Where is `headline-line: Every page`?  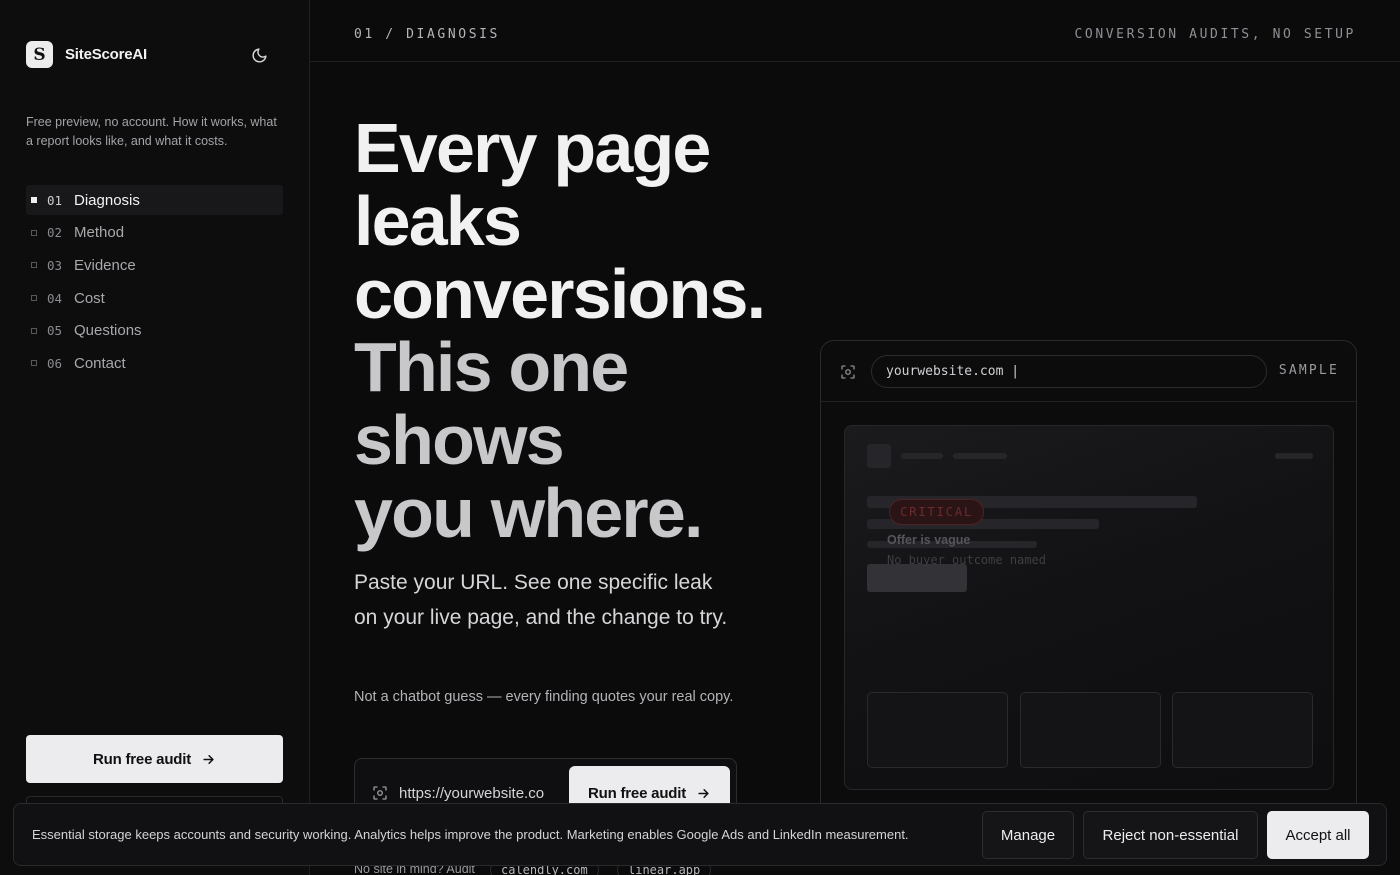 headline-line: Every page is located at coordinates (532, 148).